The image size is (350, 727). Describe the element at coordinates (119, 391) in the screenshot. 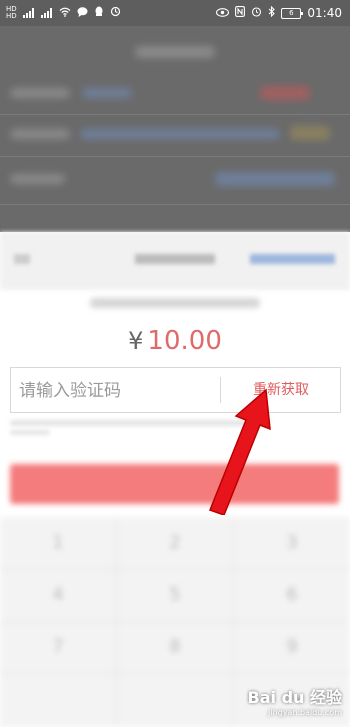

I see `verification-code-input` at that location.